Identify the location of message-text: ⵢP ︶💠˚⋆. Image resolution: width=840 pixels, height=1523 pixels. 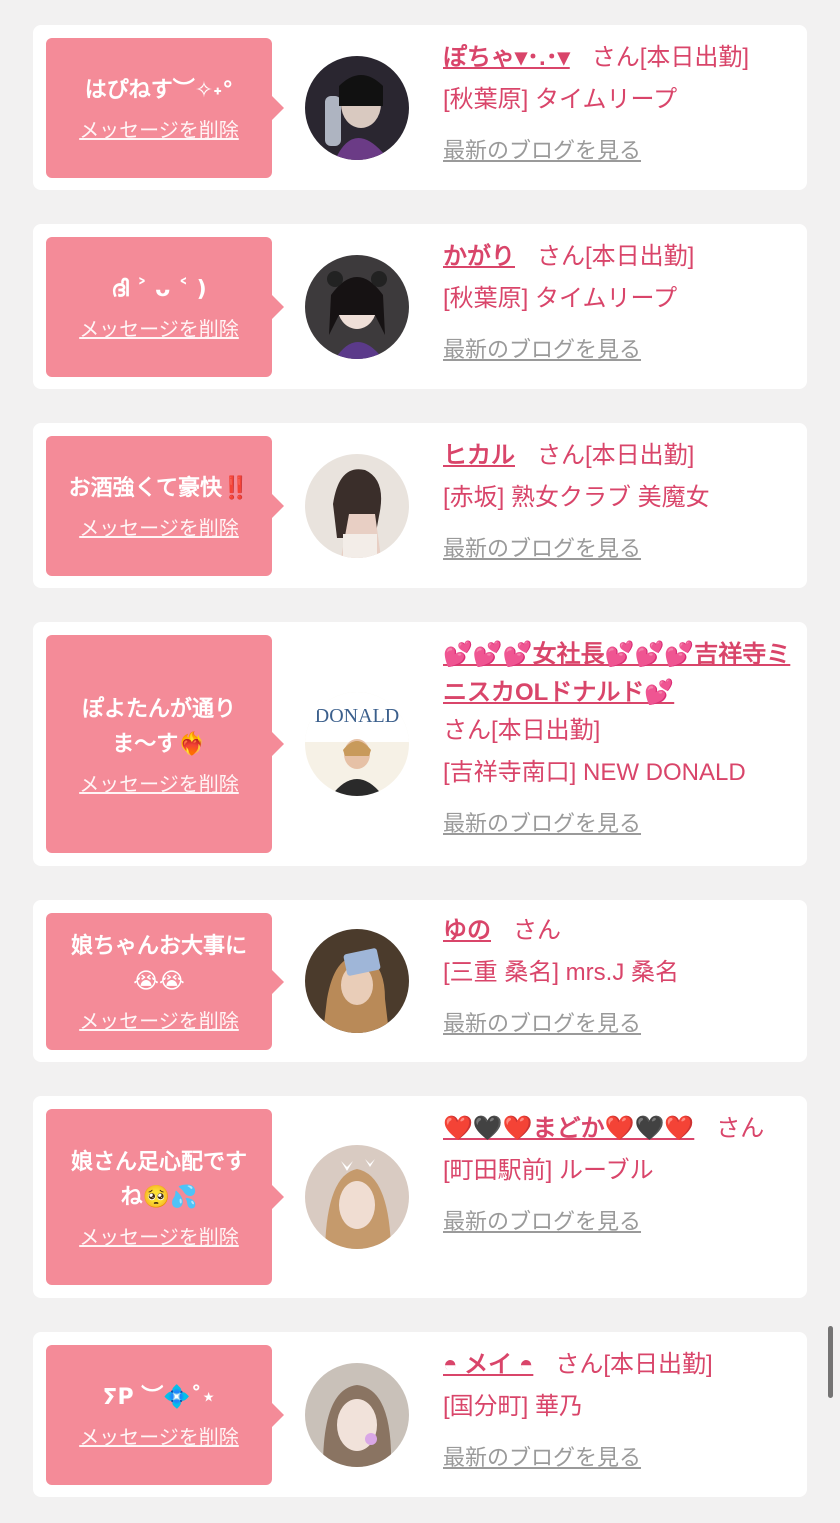
(159, 1397).